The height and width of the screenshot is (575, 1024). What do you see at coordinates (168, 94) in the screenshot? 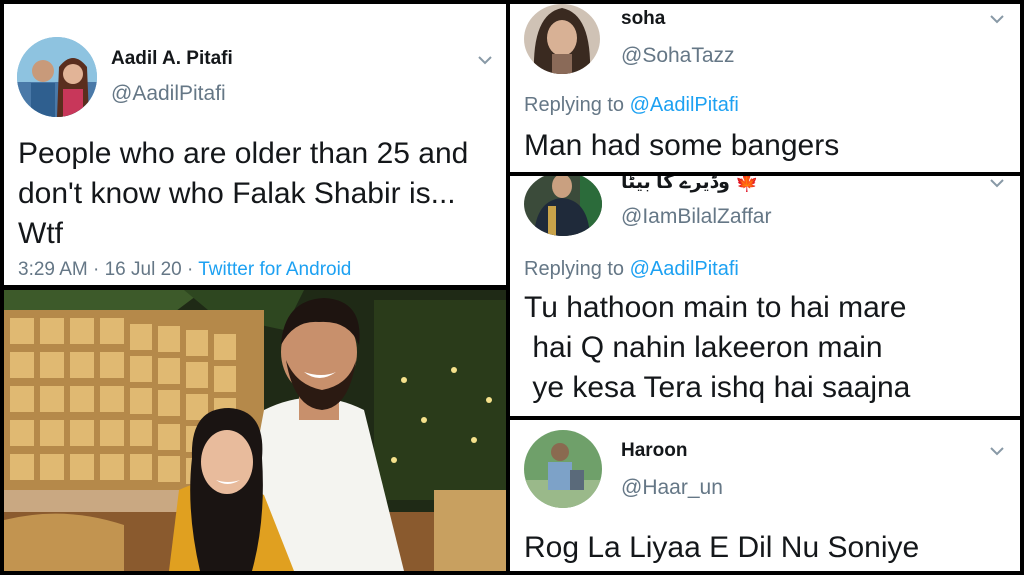
I see `handle: @AadilPitafi` at bounding box center [168, 94].